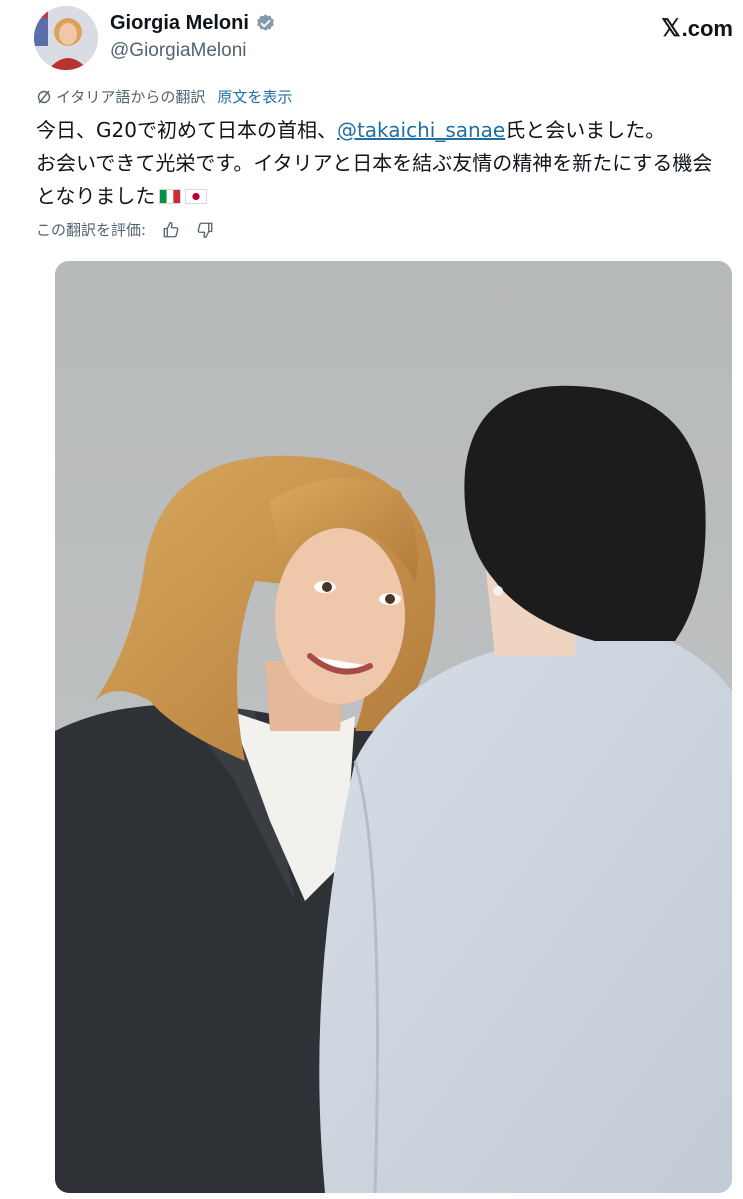  Describe the element at coordinates (66, 38) in the screenshot. I see `profile-avatar` at that location.